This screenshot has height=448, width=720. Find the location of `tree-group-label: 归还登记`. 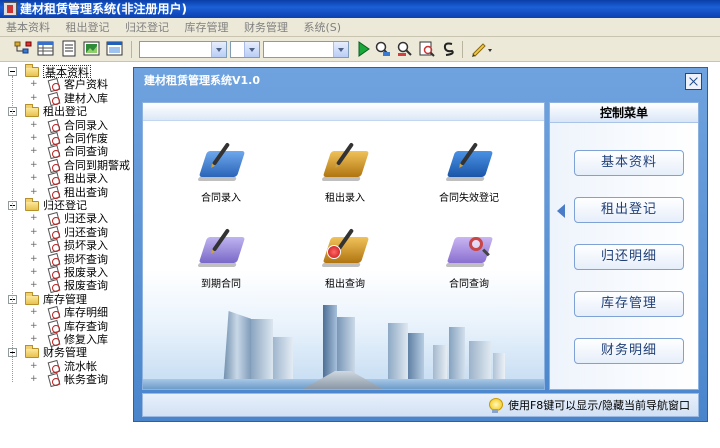

tree-group-label: 归还登记 is located at coordinates (65, 205).